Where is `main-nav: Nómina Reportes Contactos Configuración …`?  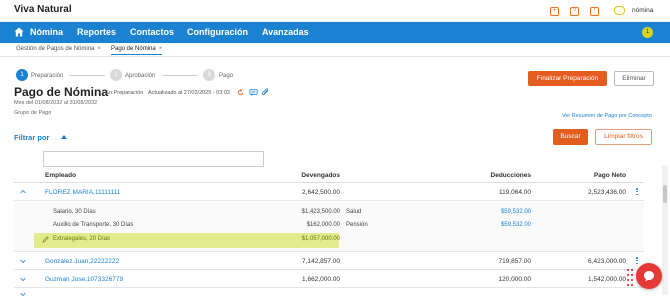 main-nav: Nómina Reportes Contactos Configuración … is located at coordinates (335, 32).